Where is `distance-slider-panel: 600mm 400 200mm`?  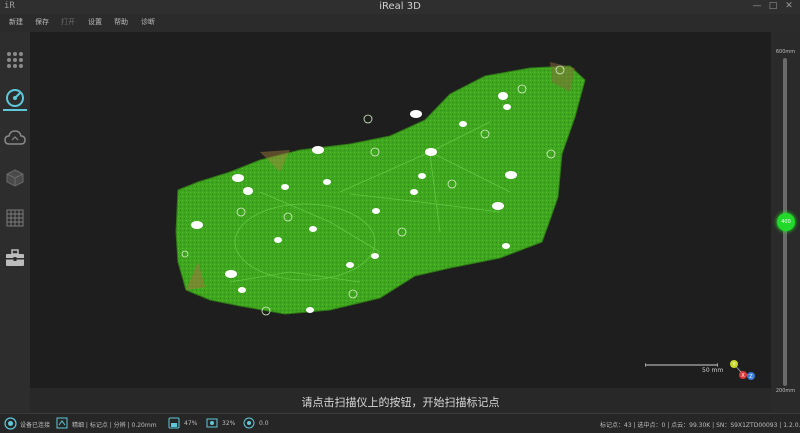 distance-slider-panel: 600mm 400 200mm is located at coordinates (785, 222).